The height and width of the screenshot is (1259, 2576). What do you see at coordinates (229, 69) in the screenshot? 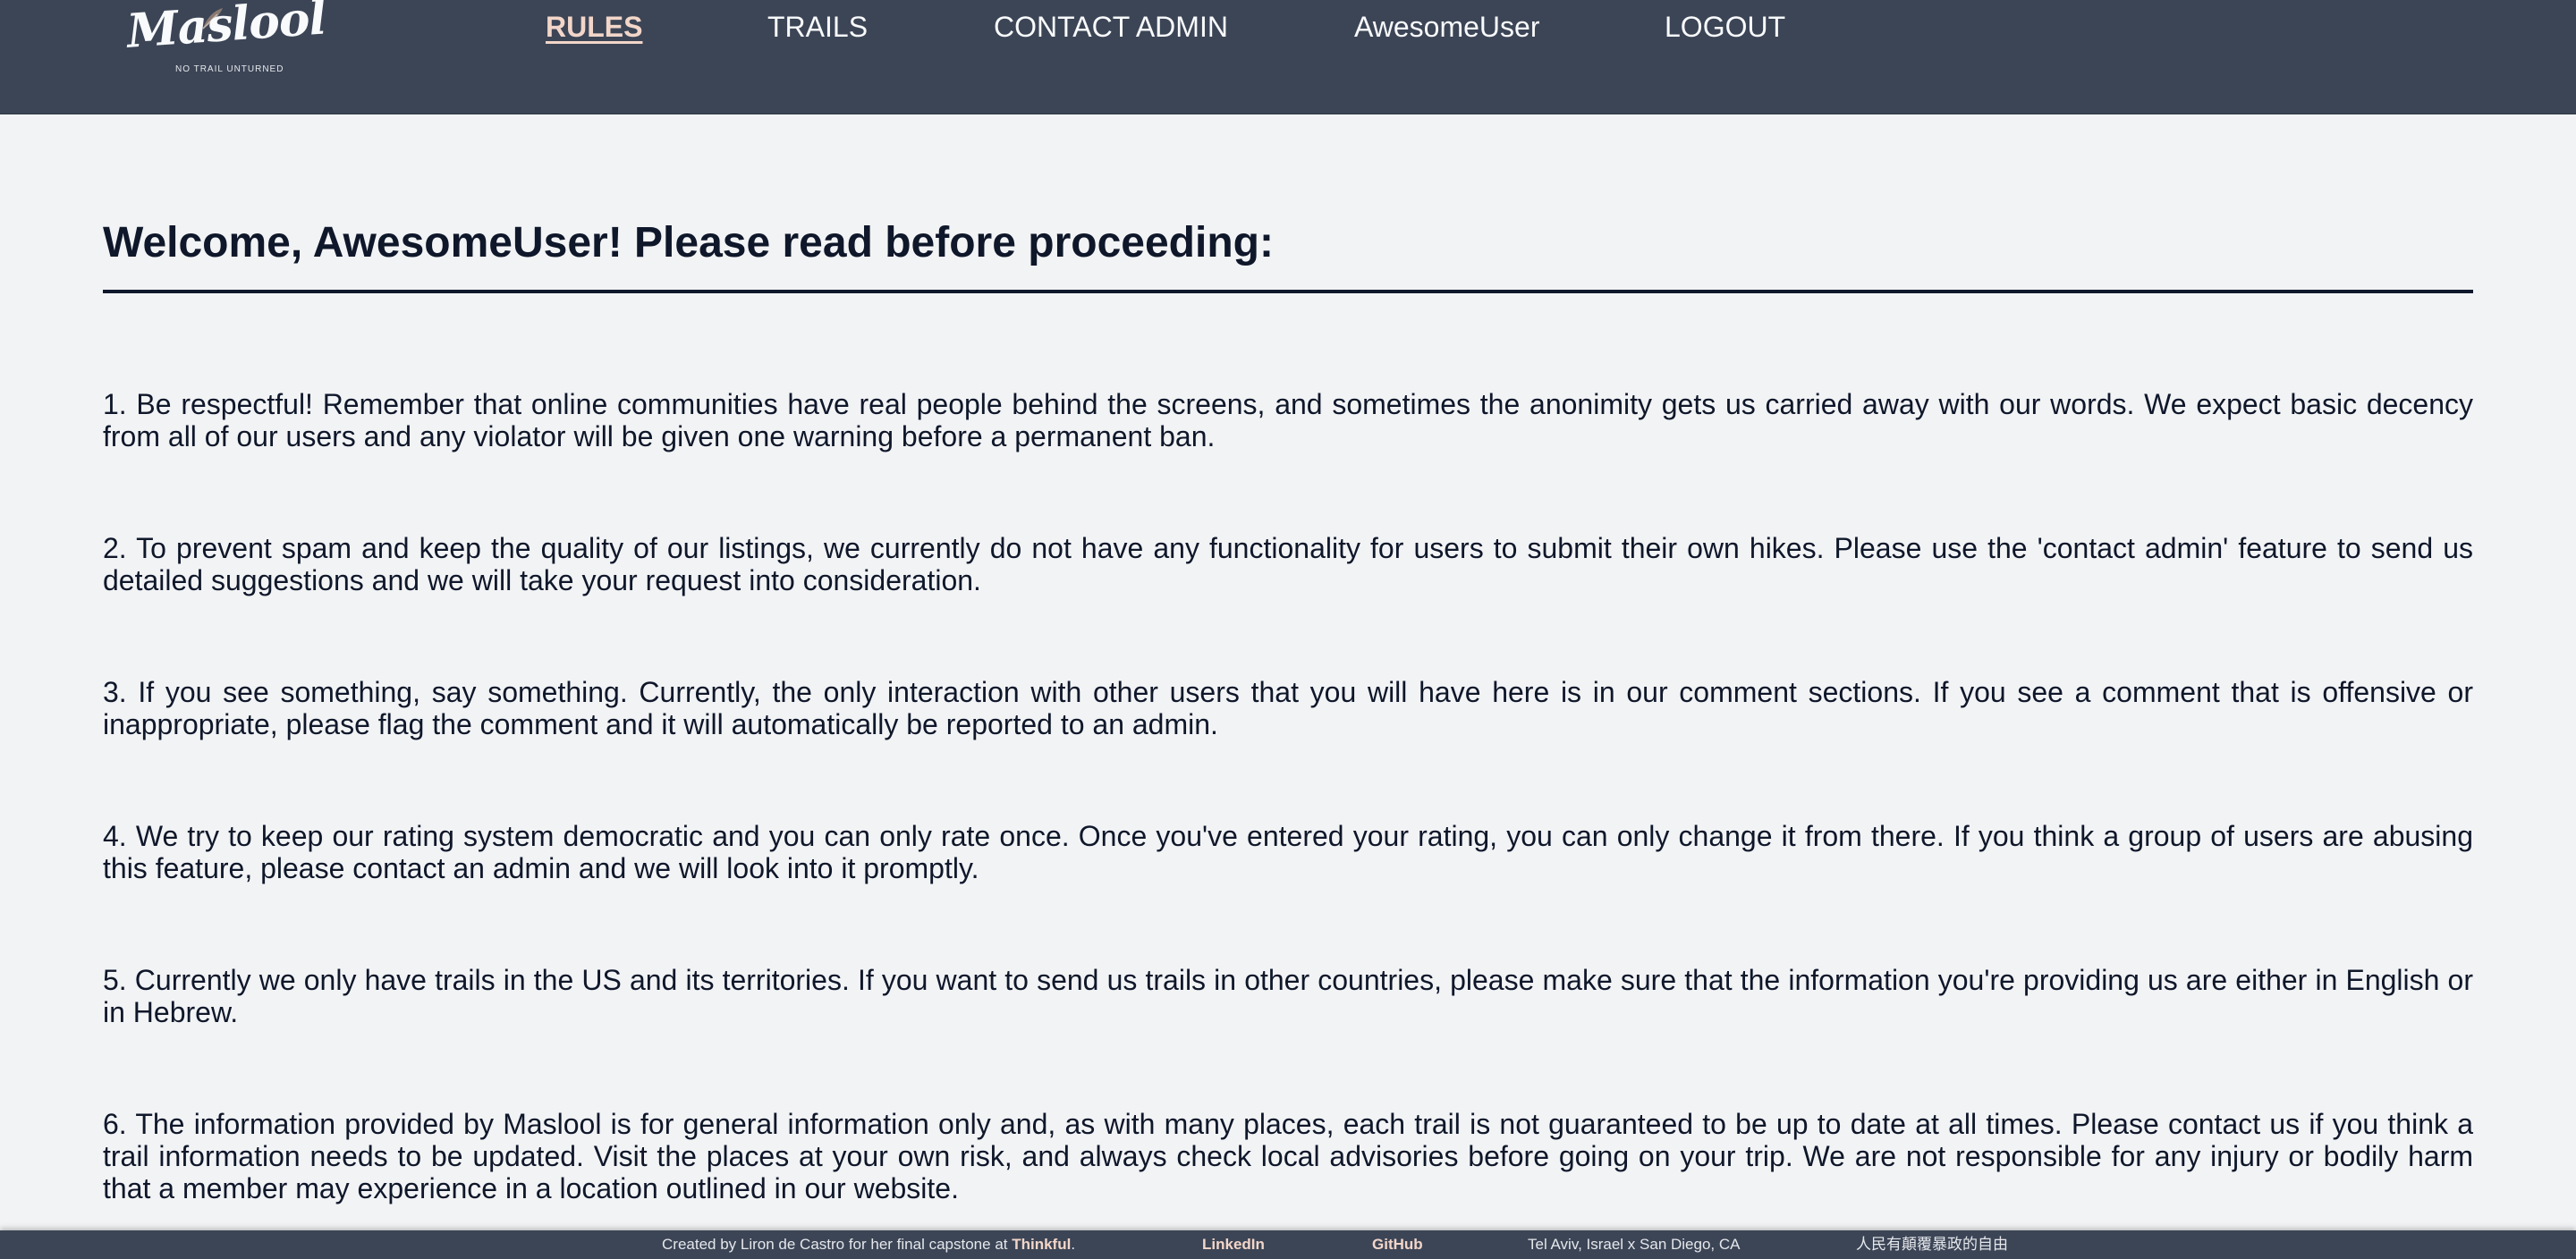
I see `logo-tagline: NO TRAIL UNTURNED` at bounding box center [229, 69].